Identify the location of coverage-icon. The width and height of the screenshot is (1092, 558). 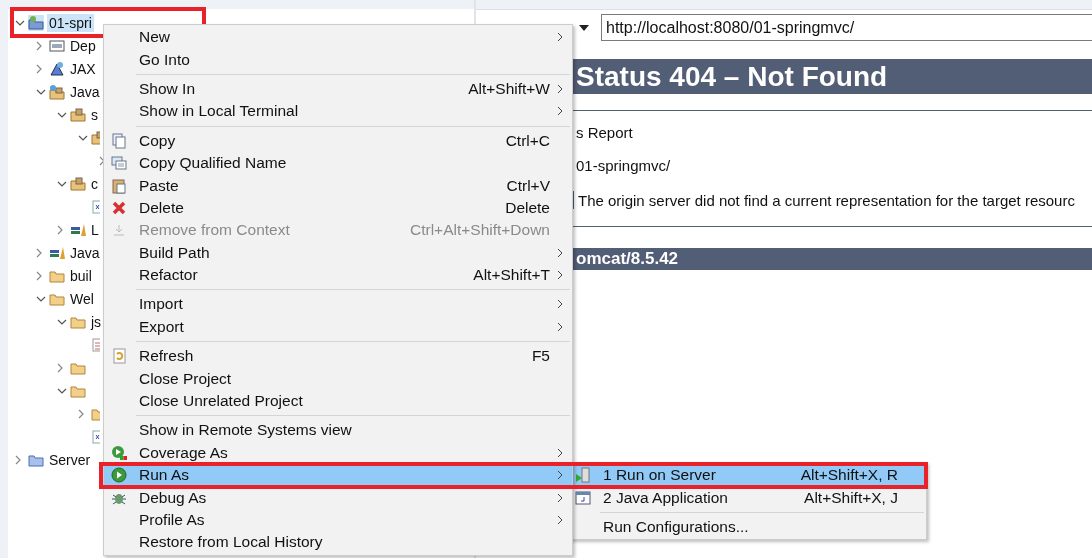
(119, 452).